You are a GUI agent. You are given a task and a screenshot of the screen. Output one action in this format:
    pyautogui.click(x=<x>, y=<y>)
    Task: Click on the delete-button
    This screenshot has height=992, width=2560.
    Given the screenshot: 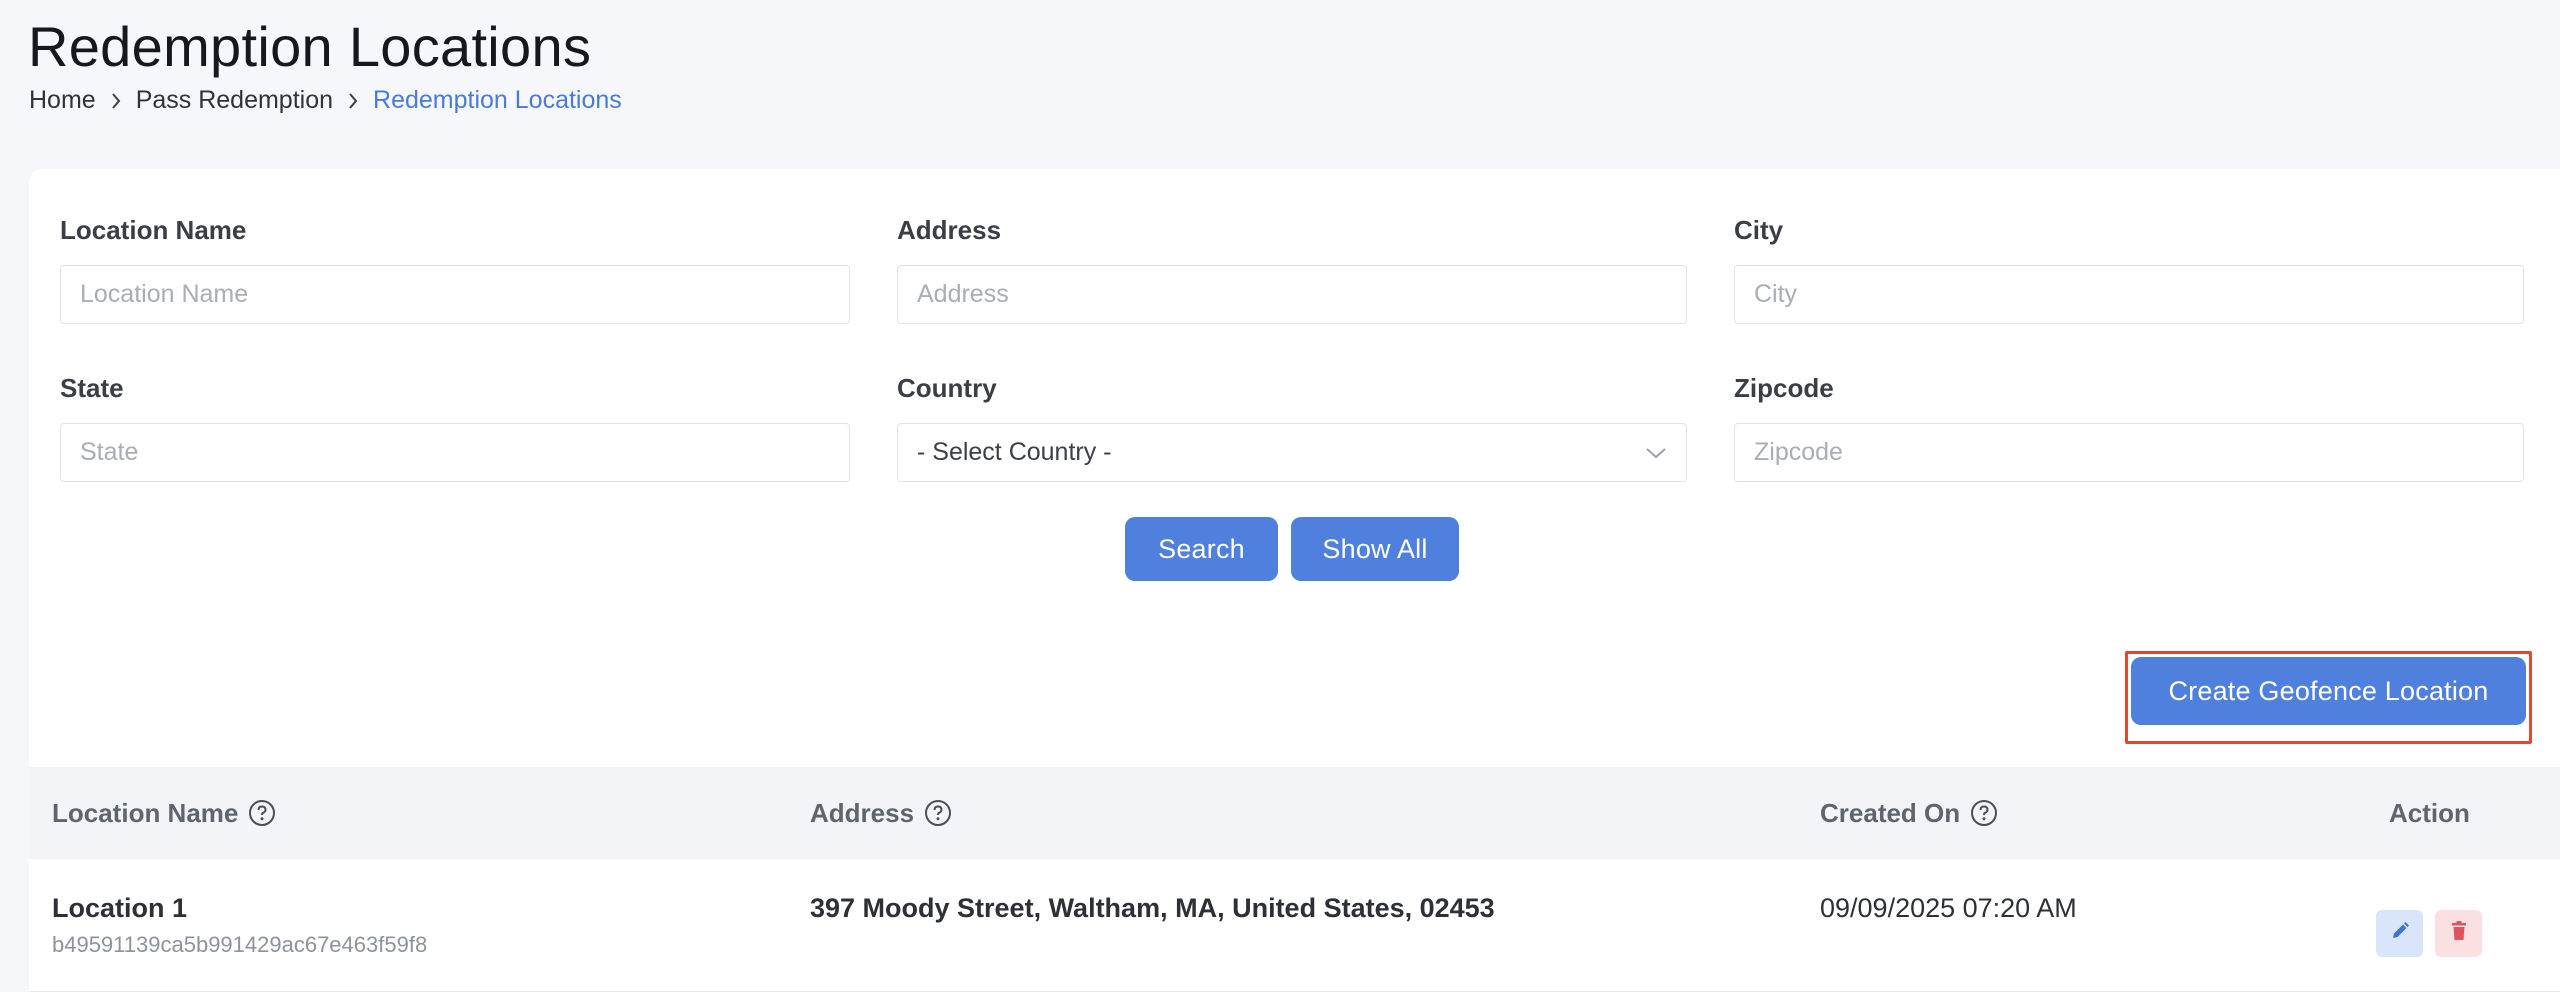 What is the action you would take?
    pyautogui.click(x=2458, y=933)
    